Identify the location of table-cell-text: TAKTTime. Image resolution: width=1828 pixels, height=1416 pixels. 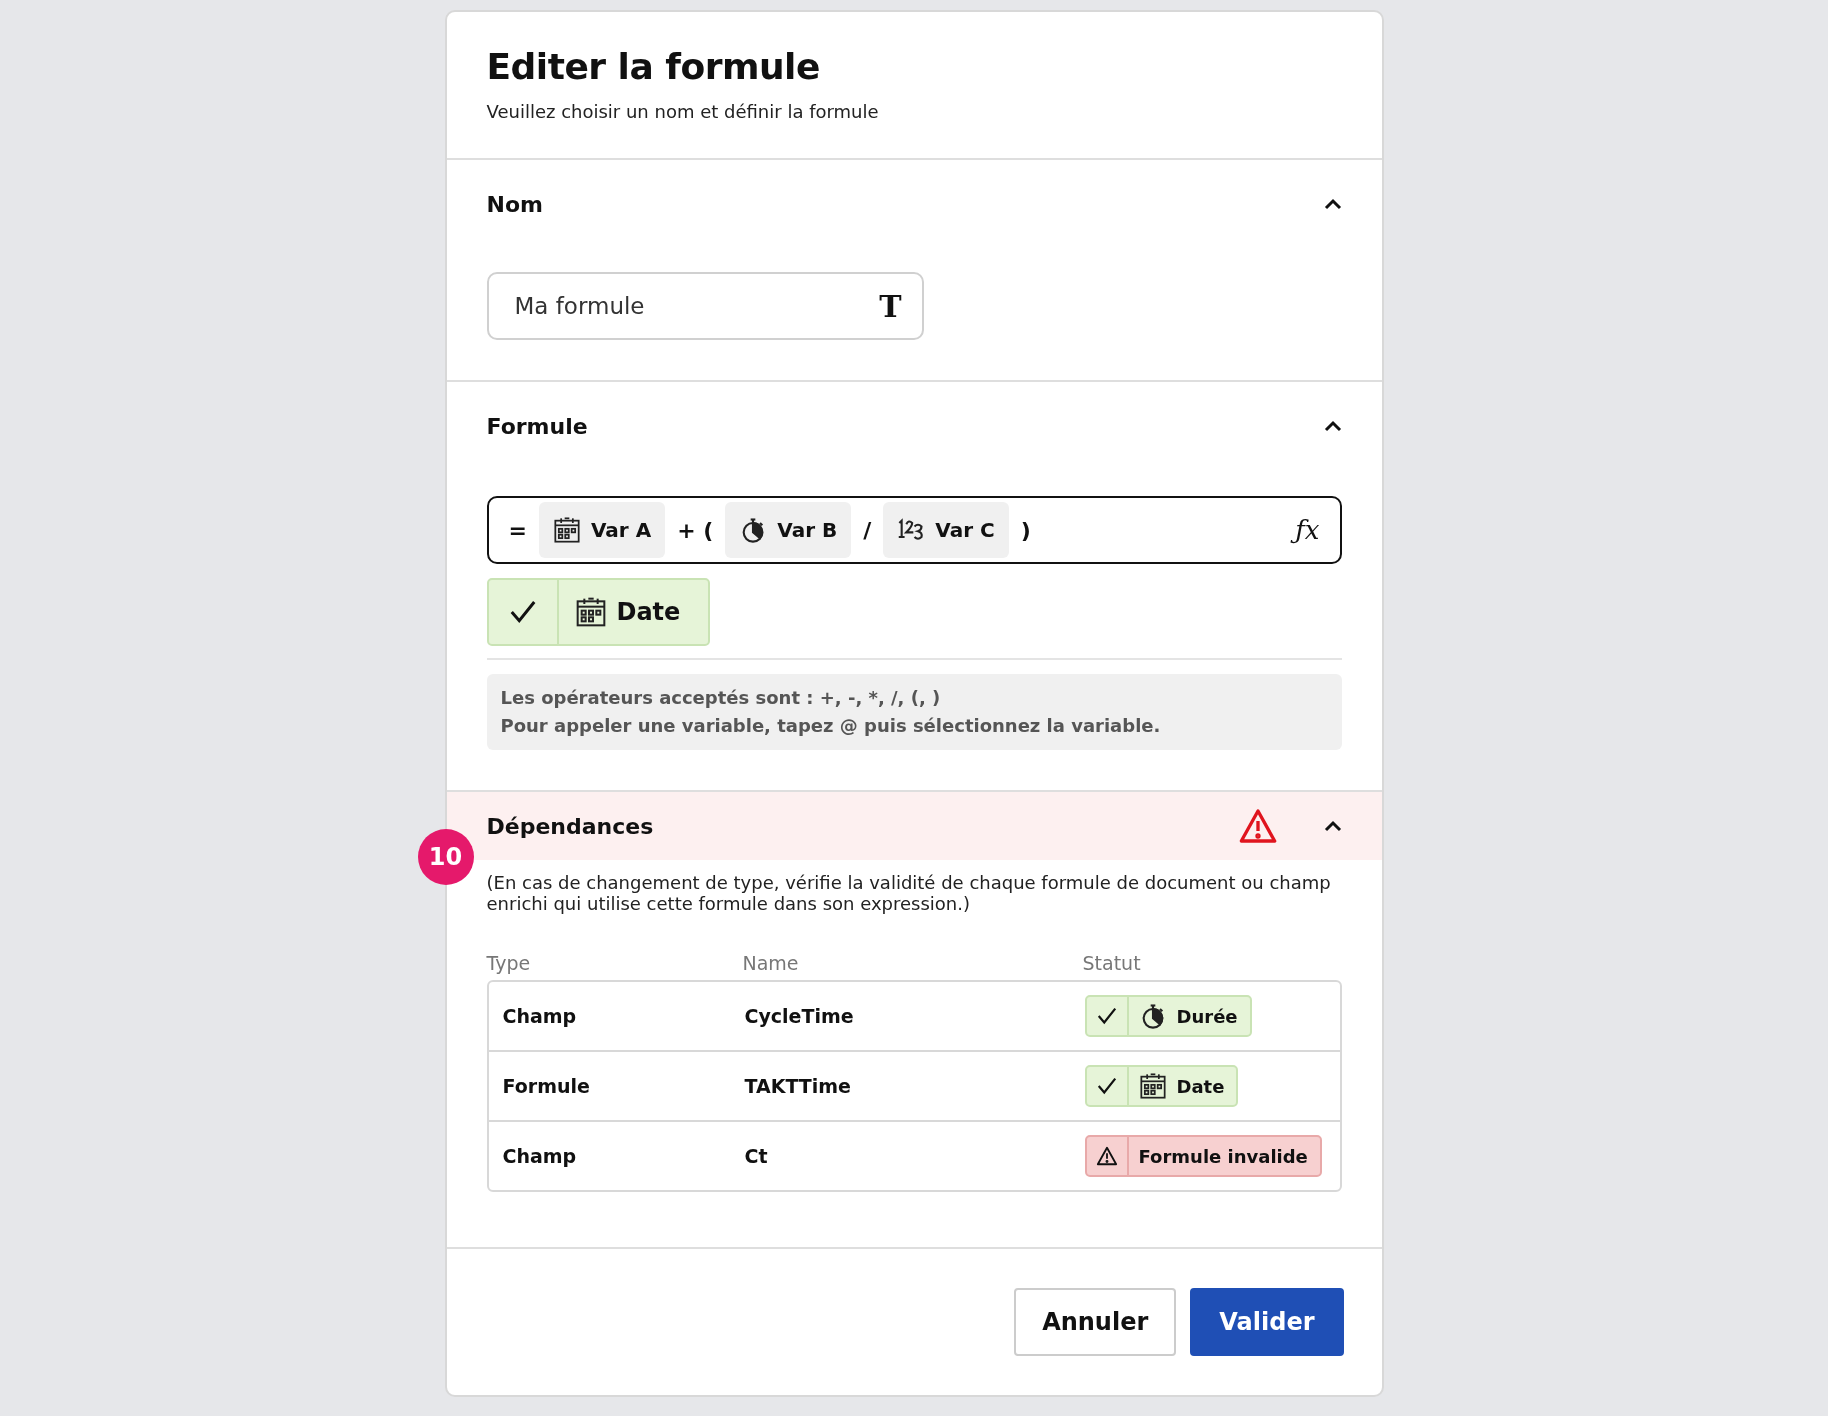
(798, 1086).